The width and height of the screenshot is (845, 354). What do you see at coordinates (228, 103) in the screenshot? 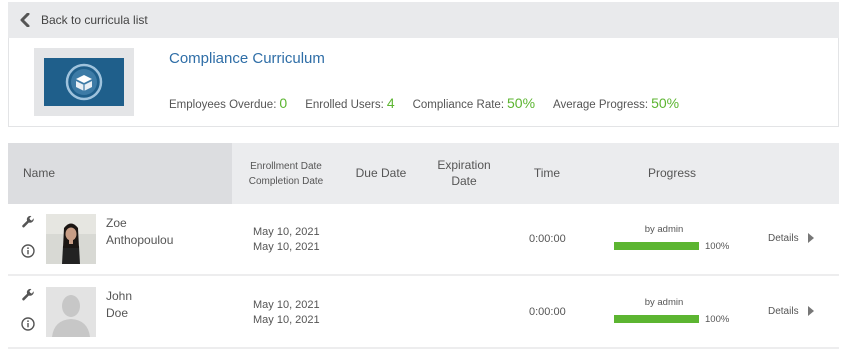
I see `stat-employees-overdue: Employees Overdue: 0` at bounding box center [228, 103].